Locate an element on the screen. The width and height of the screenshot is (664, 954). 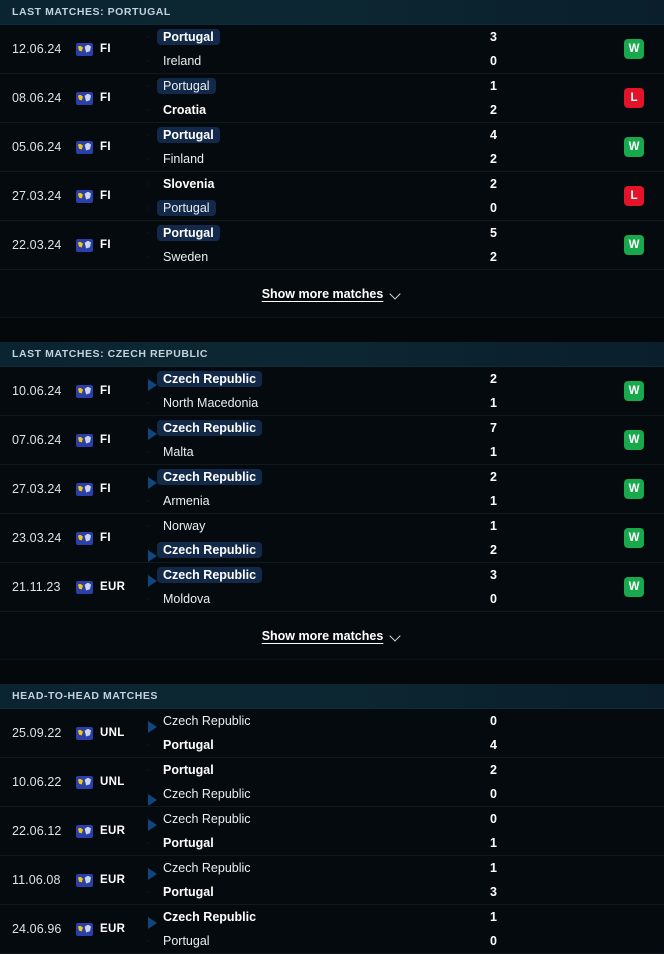
home-score: 5 is located at coordinates (493, 232).